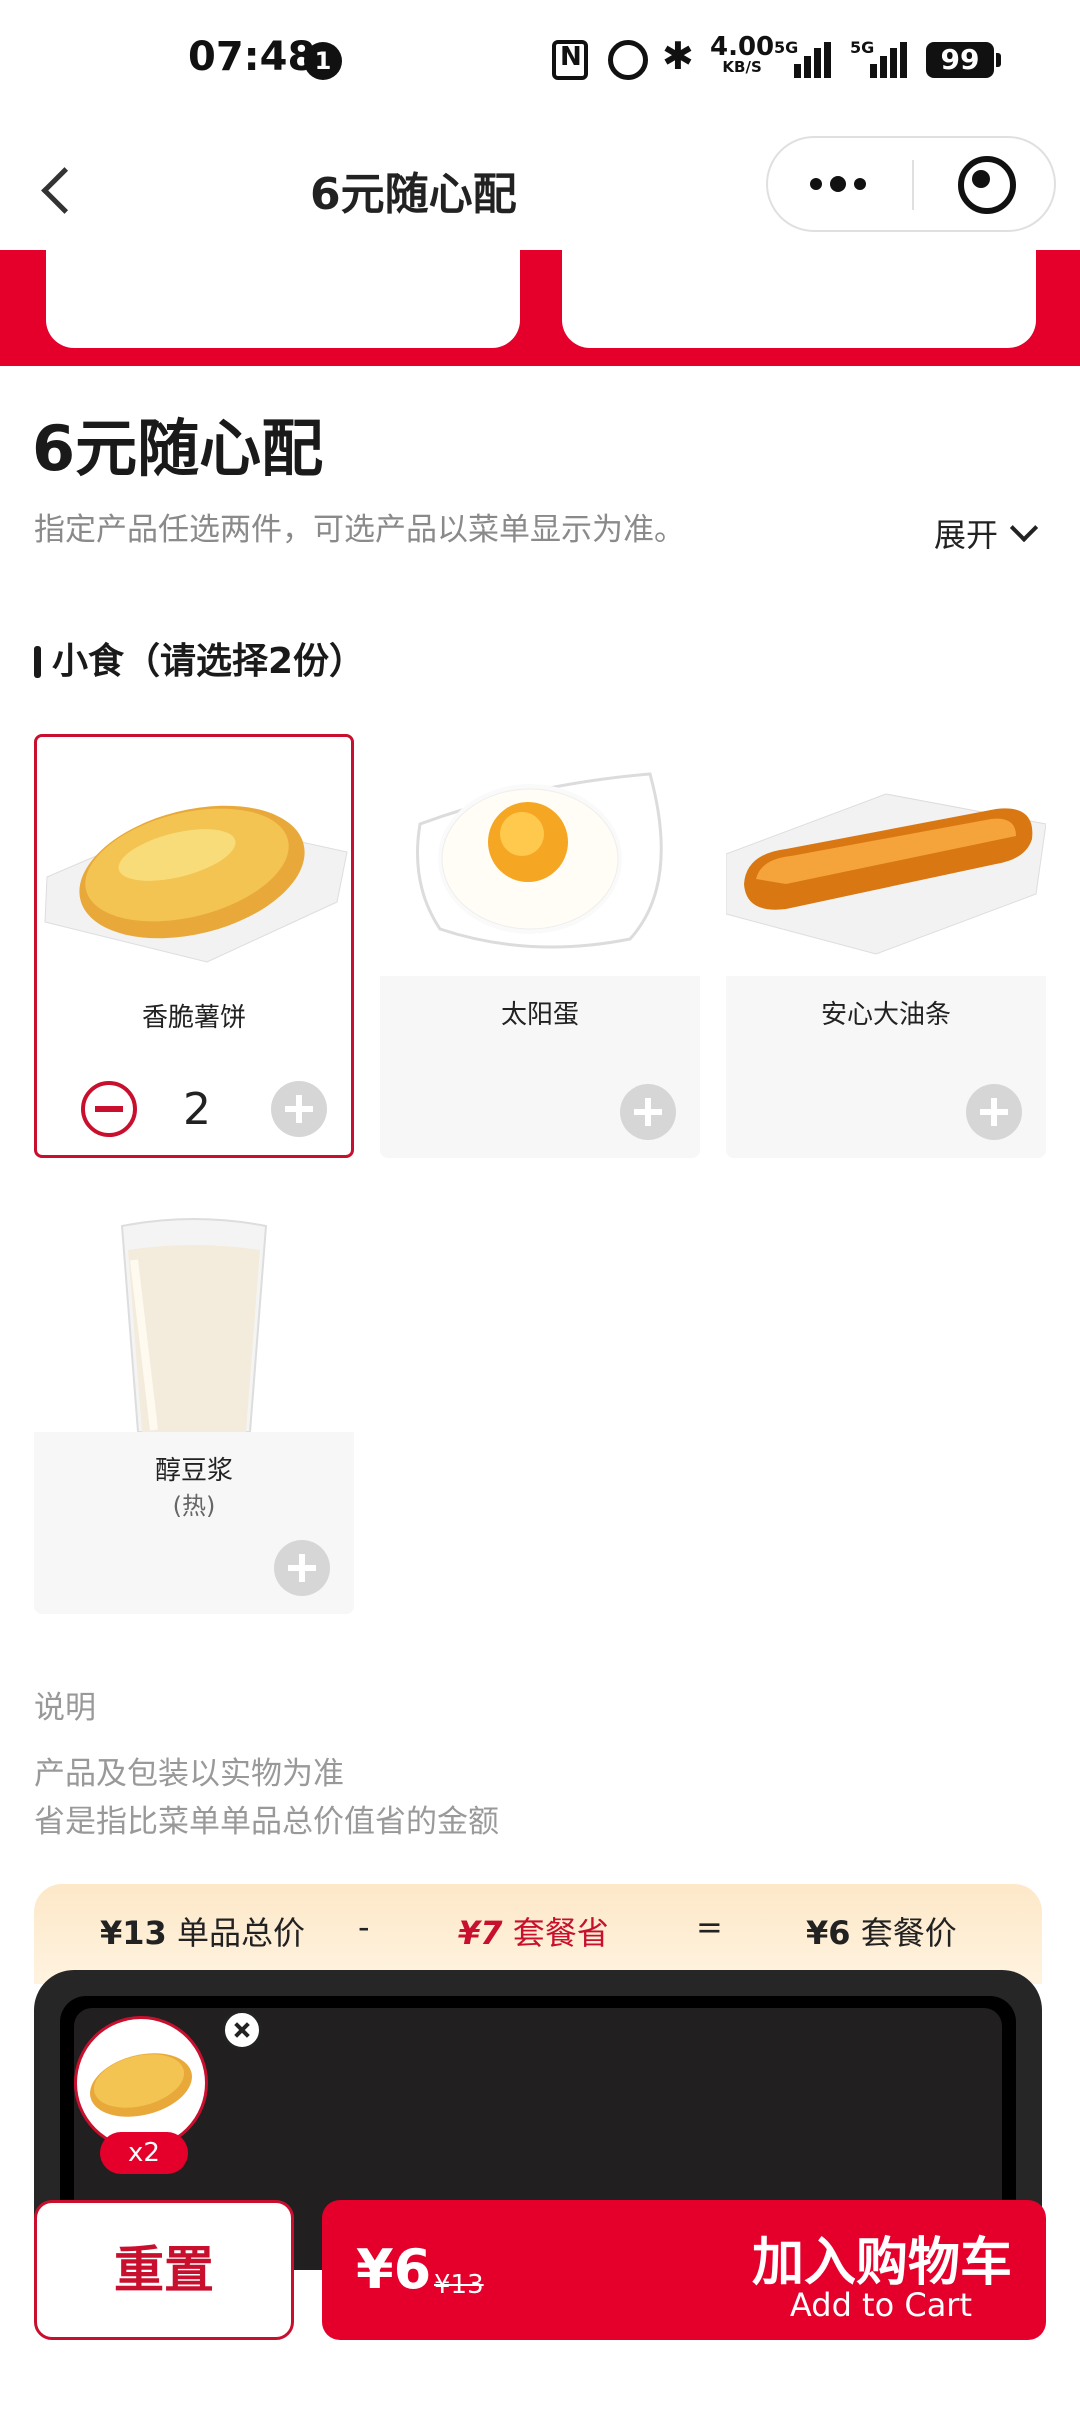 The height and width of the screenshot is (2412, 1080). Describe the element at coordinates (299, 1109) in the screenshot. I see `increase-quantity-button` at that location.